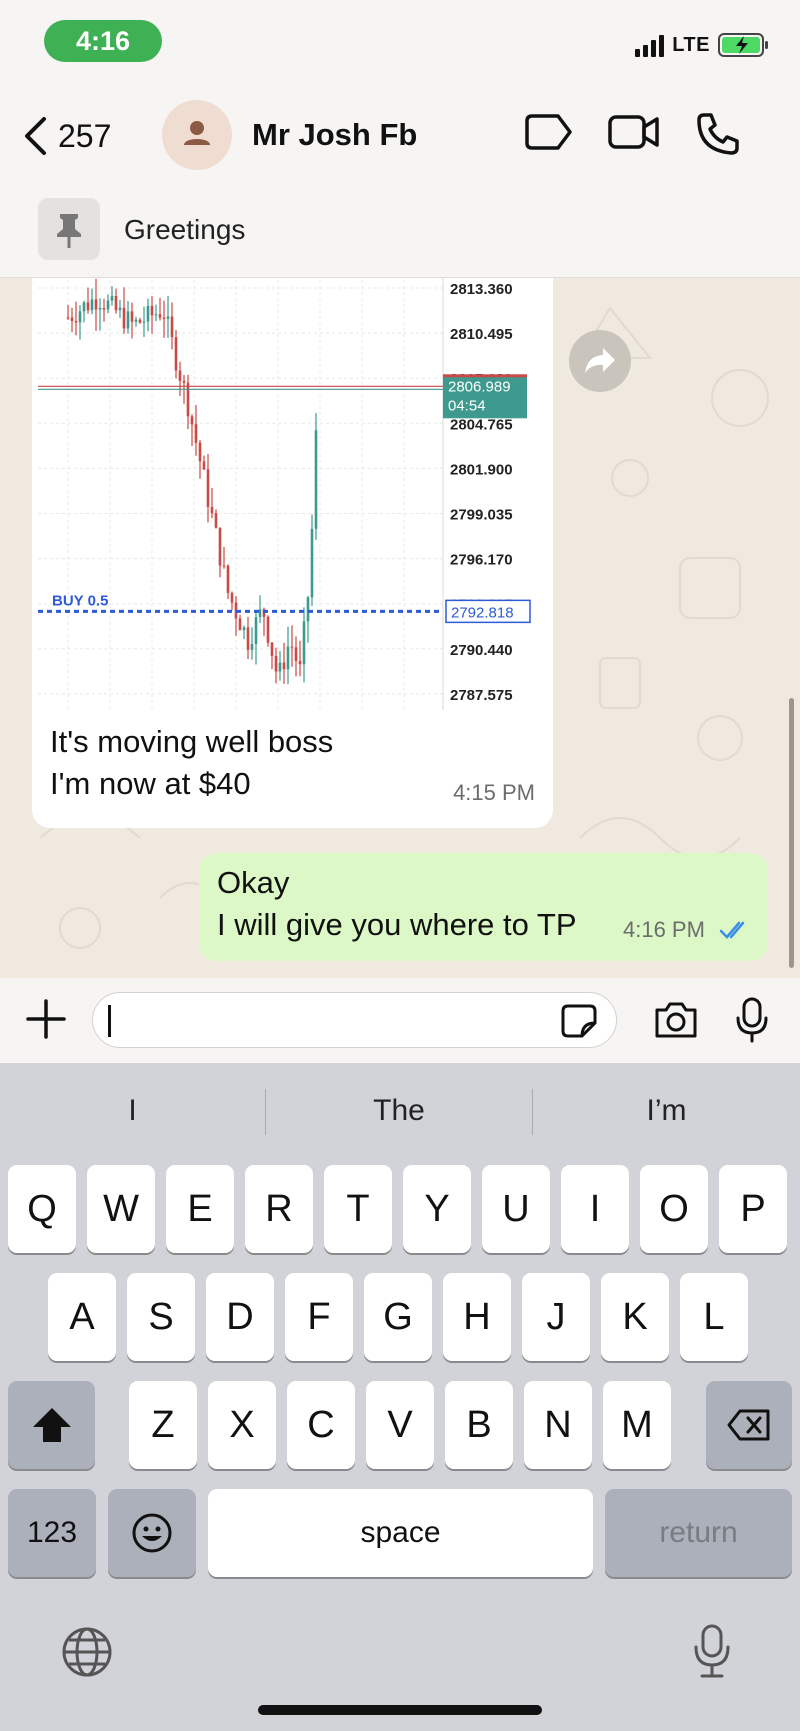 The image size is (800, 1731). I want to click on status-right: LTE, so click(702, 45).